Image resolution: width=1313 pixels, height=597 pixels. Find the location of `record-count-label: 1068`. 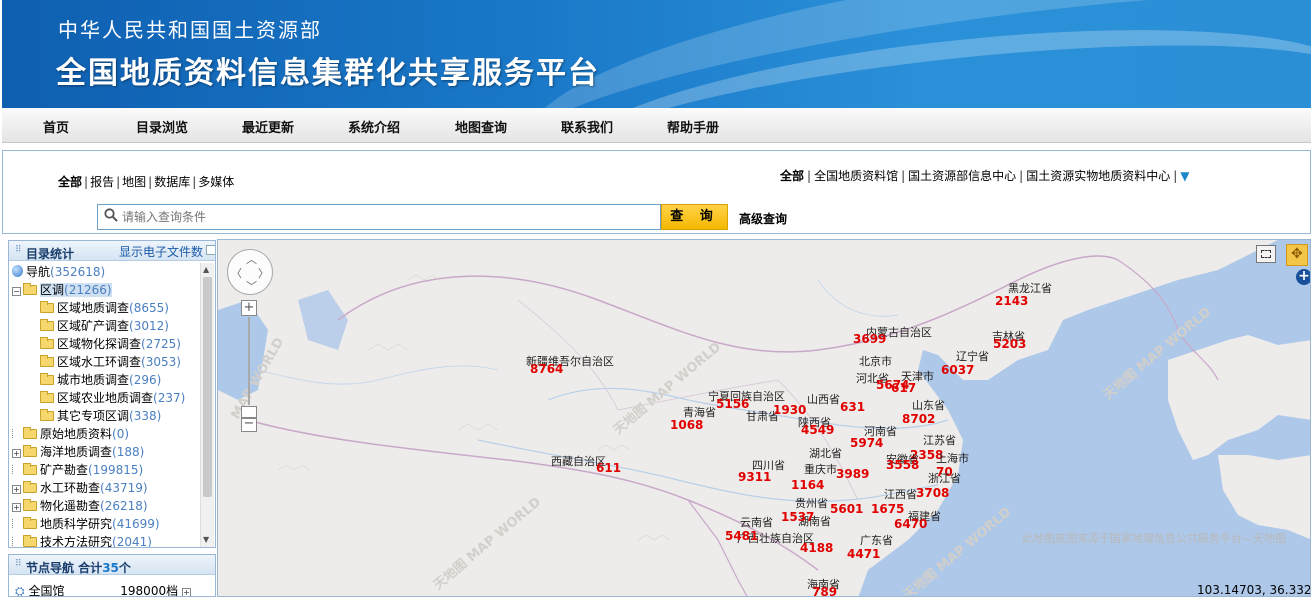

record-count-label: 1068 is located at coordinates (686, 425).